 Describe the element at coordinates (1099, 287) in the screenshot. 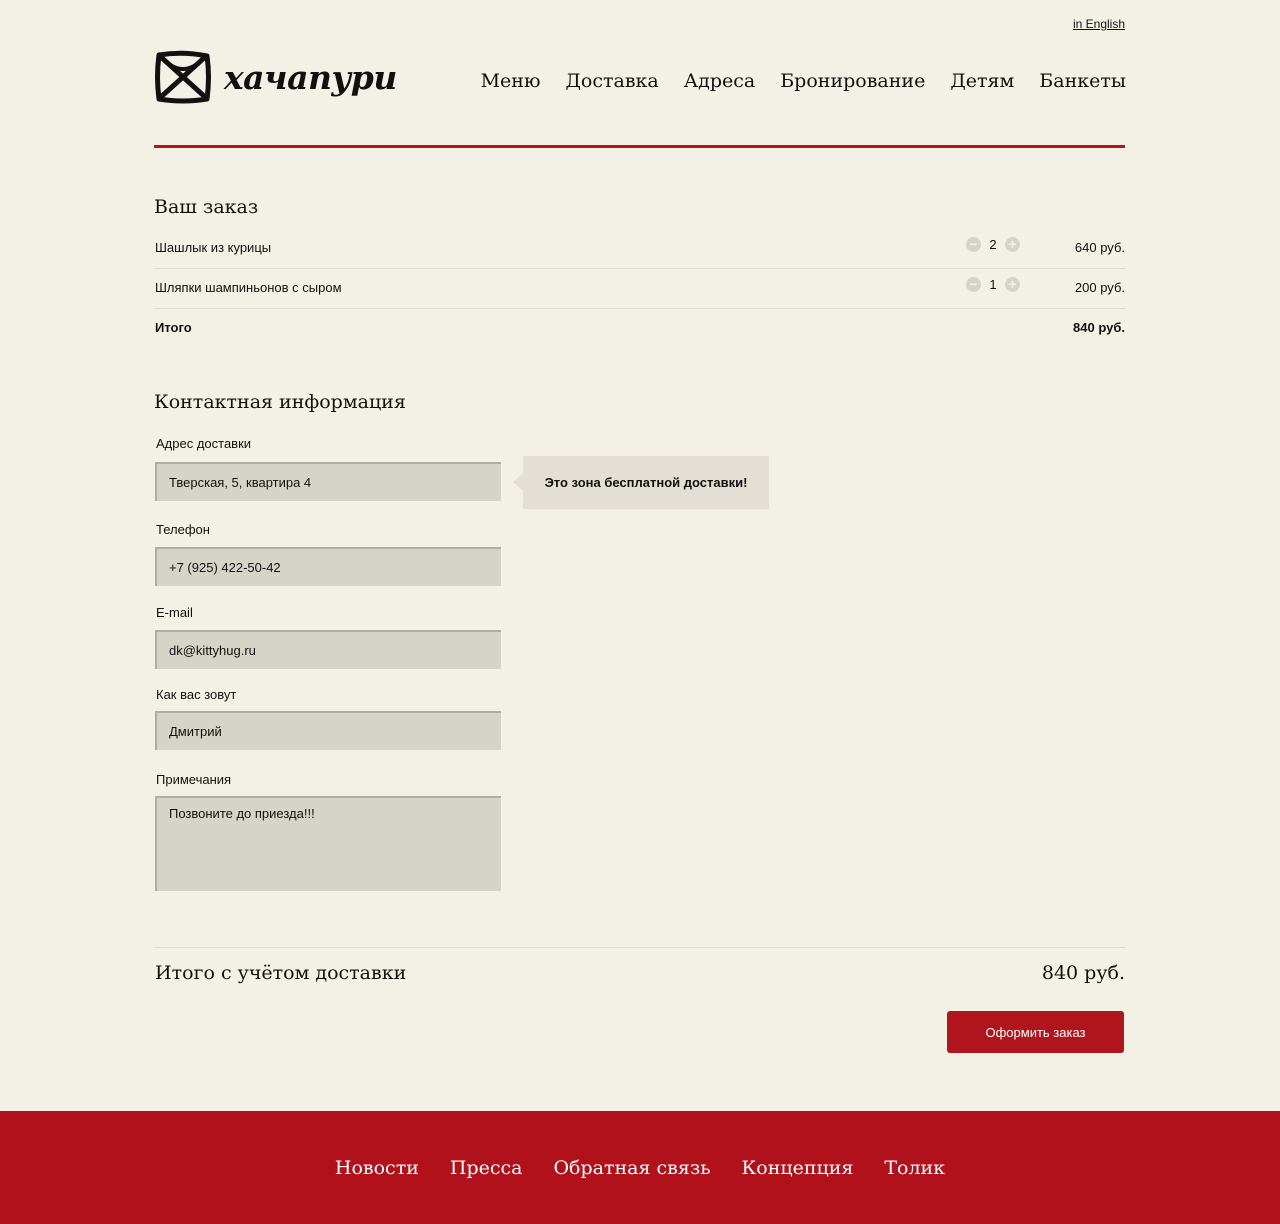

I see `order-item-price: 200 руб.` at that location.